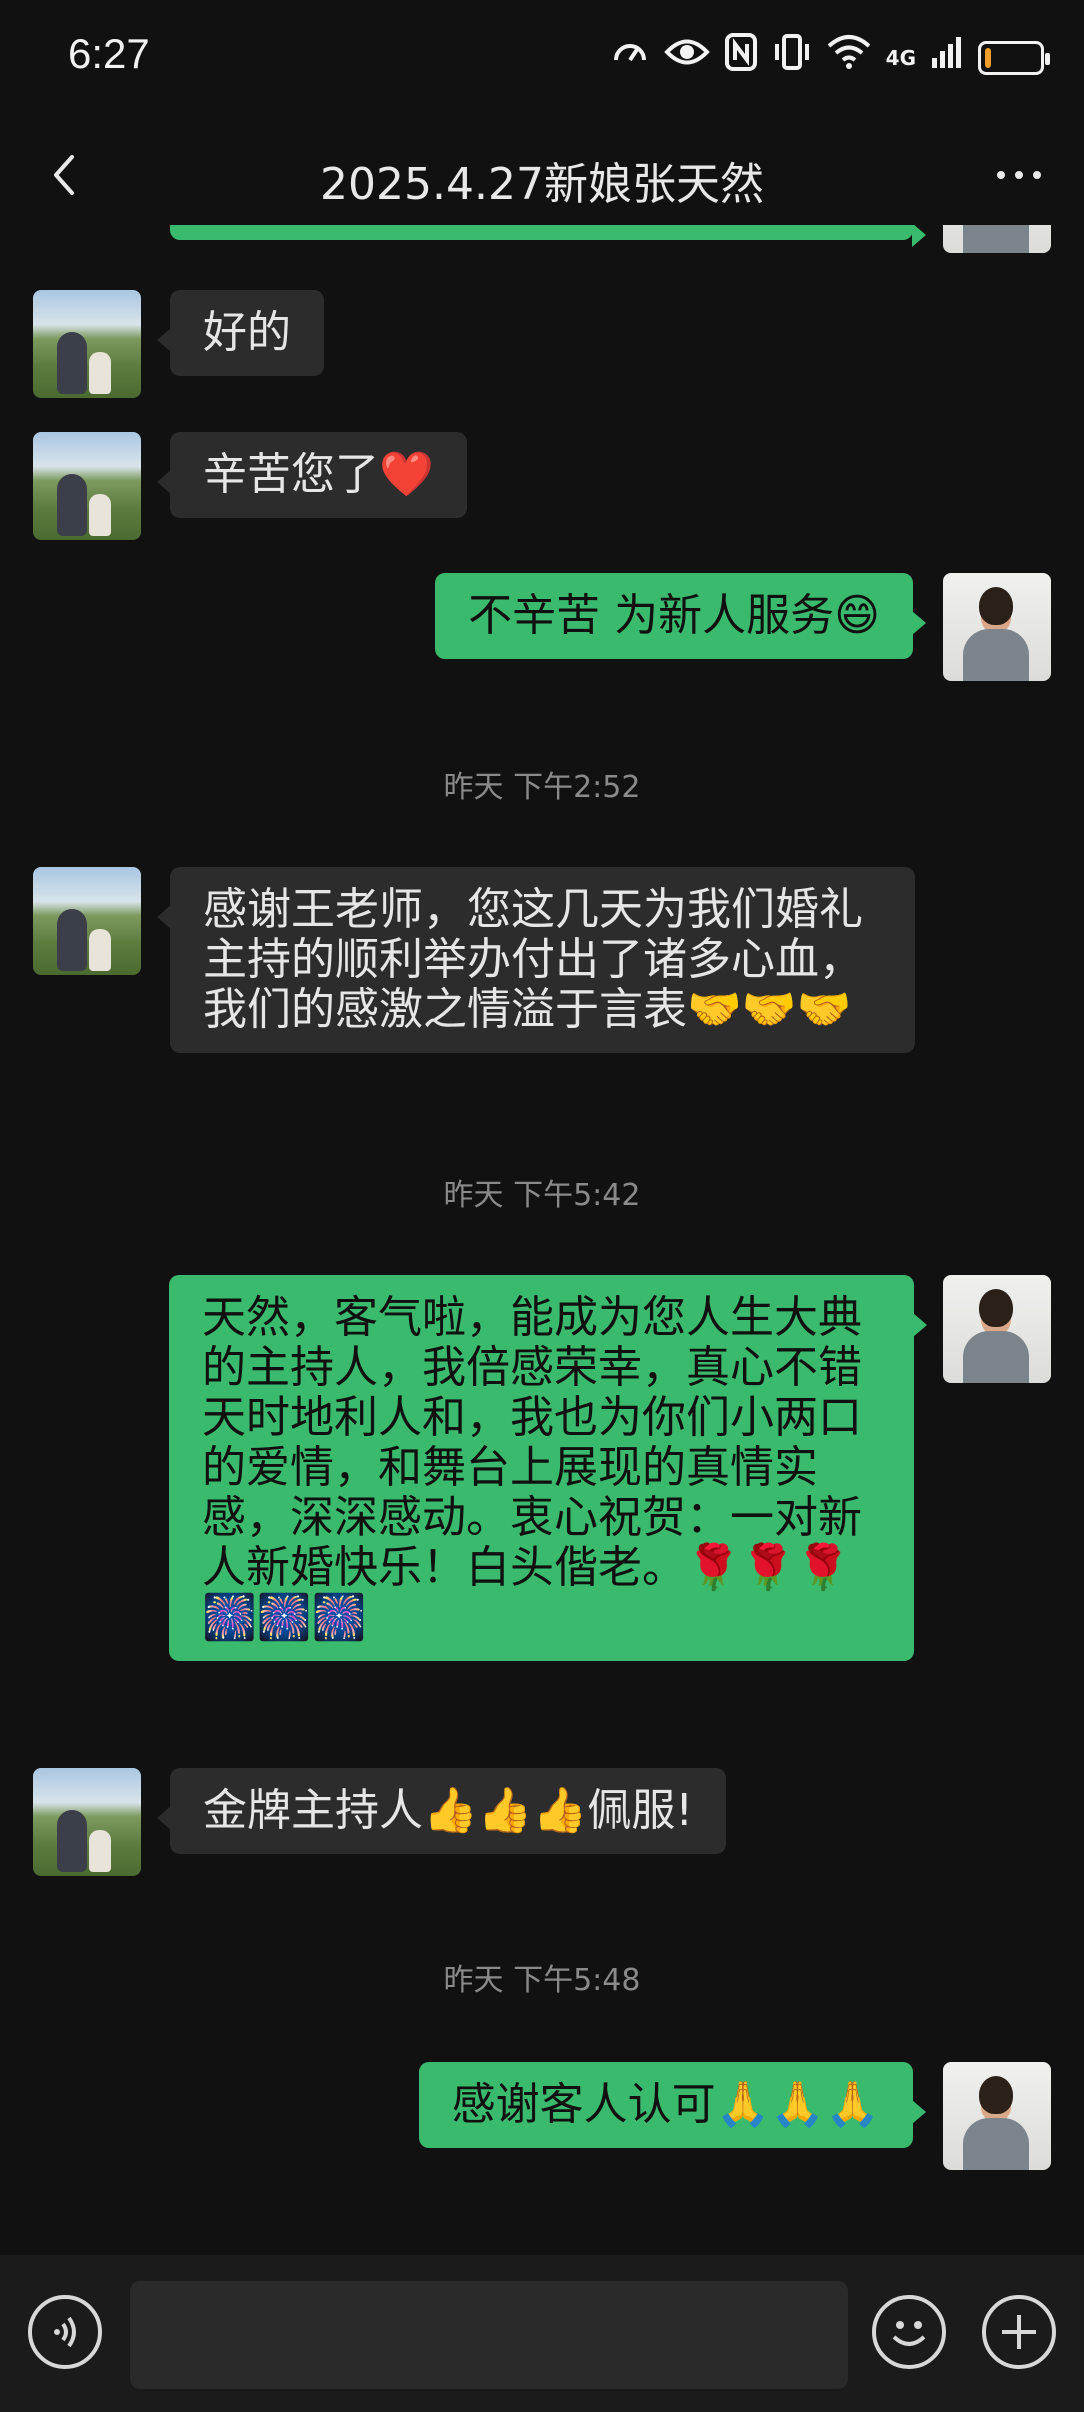  Describe the element at coordinates (849, 57) in the screenshot. I see `wifi-icon` at that location.